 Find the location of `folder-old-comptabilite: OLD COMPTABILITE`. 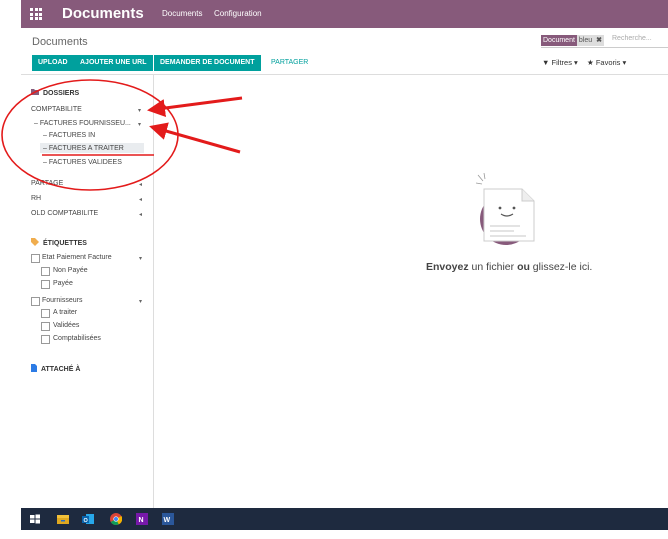

folder-old-comptabilite: OLD COMPTABILITE is located at coordinates (64, 213).